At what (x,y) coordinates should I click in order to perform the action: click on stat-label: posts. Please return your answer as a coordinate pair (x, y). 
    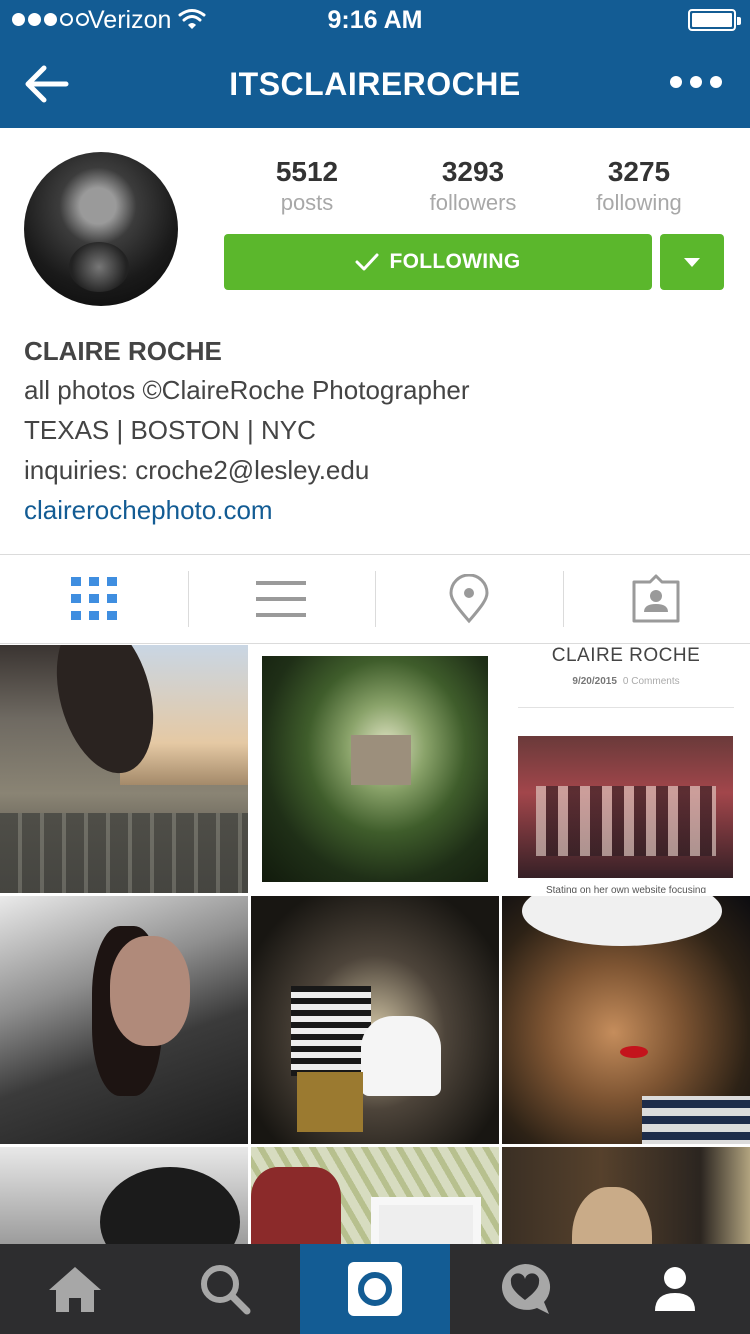
    Looking at the image, I should click on (307, 202).